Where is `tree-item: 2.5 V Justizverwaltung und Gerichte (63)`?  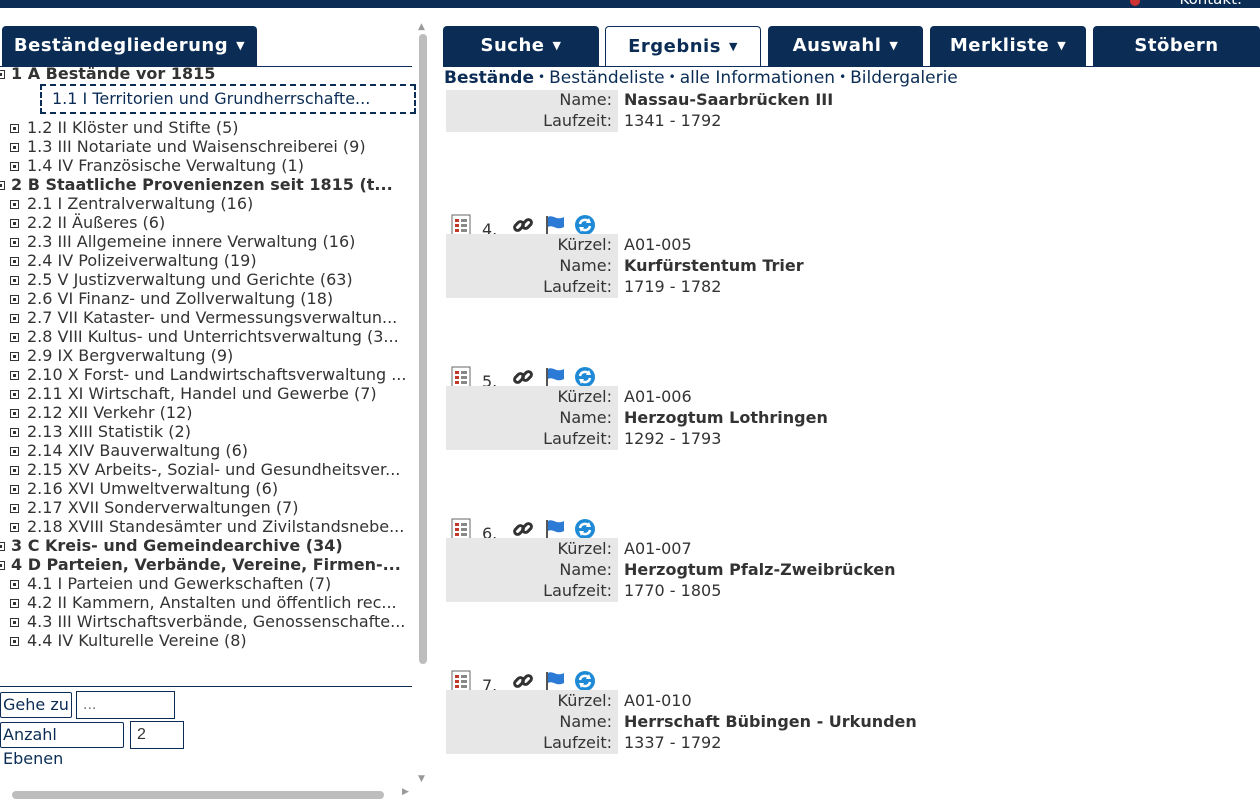
tree-item: 2.5 V Justizverwaltung und Gerichte (63) is located at coordinates (208, 279).